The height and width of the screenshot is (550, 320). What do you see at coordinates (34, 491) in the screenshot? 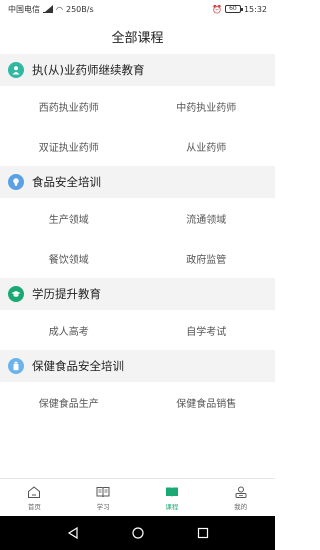
I see `home-icon` at bounding box center [34, 491].